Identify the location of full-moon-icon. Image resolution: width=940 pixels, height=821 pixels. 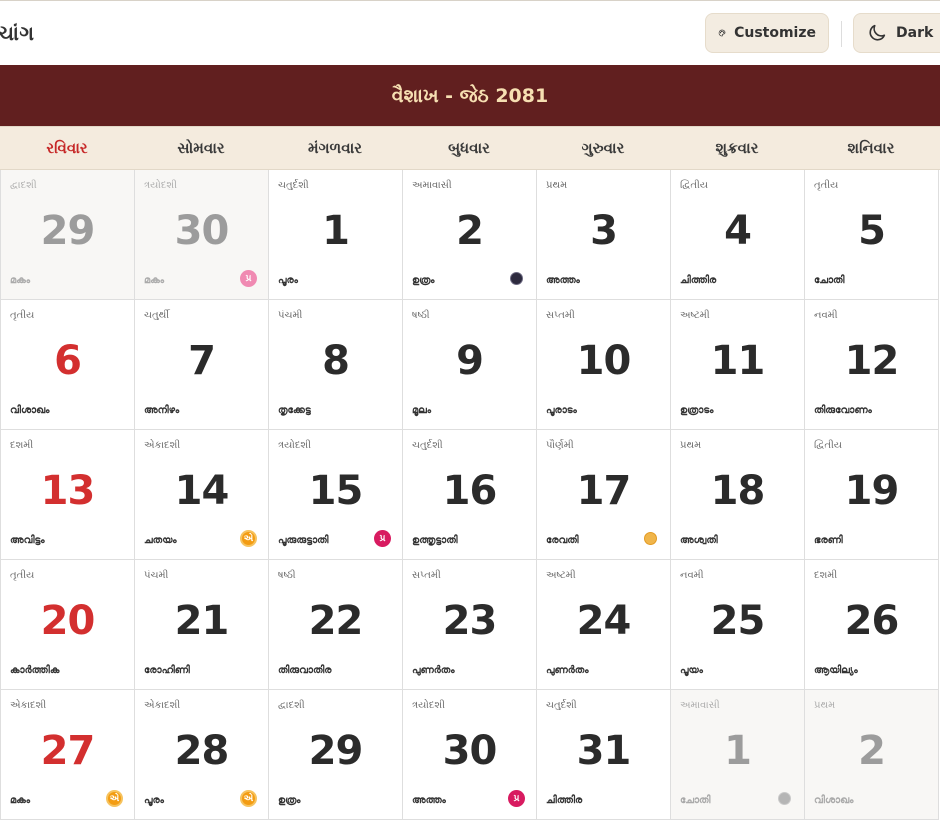
(650, 538).